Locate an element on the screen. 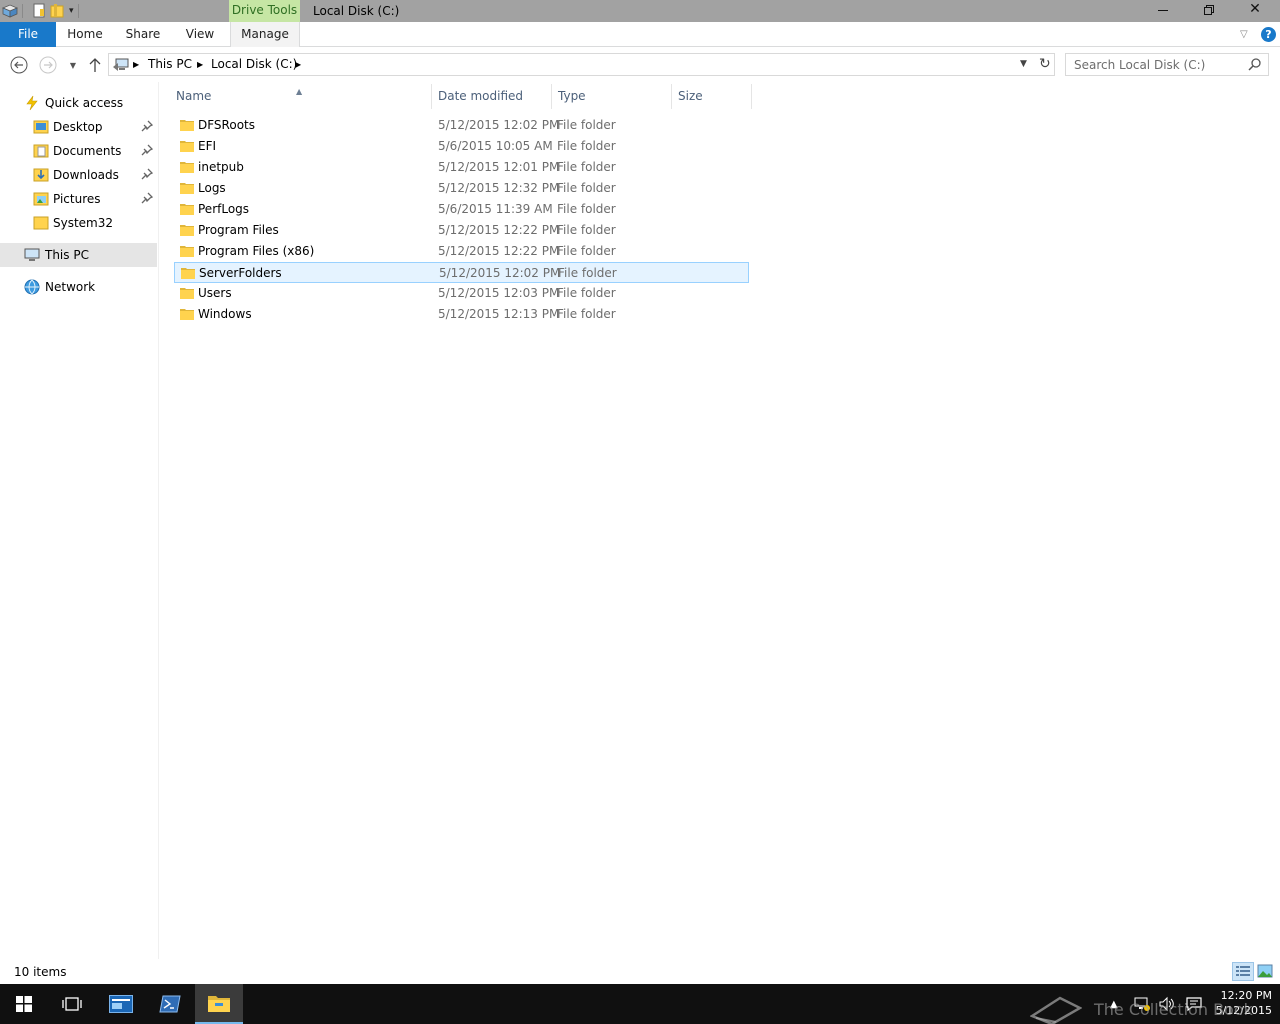 Image resolution: width=1280 pixels, height=1024 pixels. windows-logo-icon is located at coordinates (24, 1004).